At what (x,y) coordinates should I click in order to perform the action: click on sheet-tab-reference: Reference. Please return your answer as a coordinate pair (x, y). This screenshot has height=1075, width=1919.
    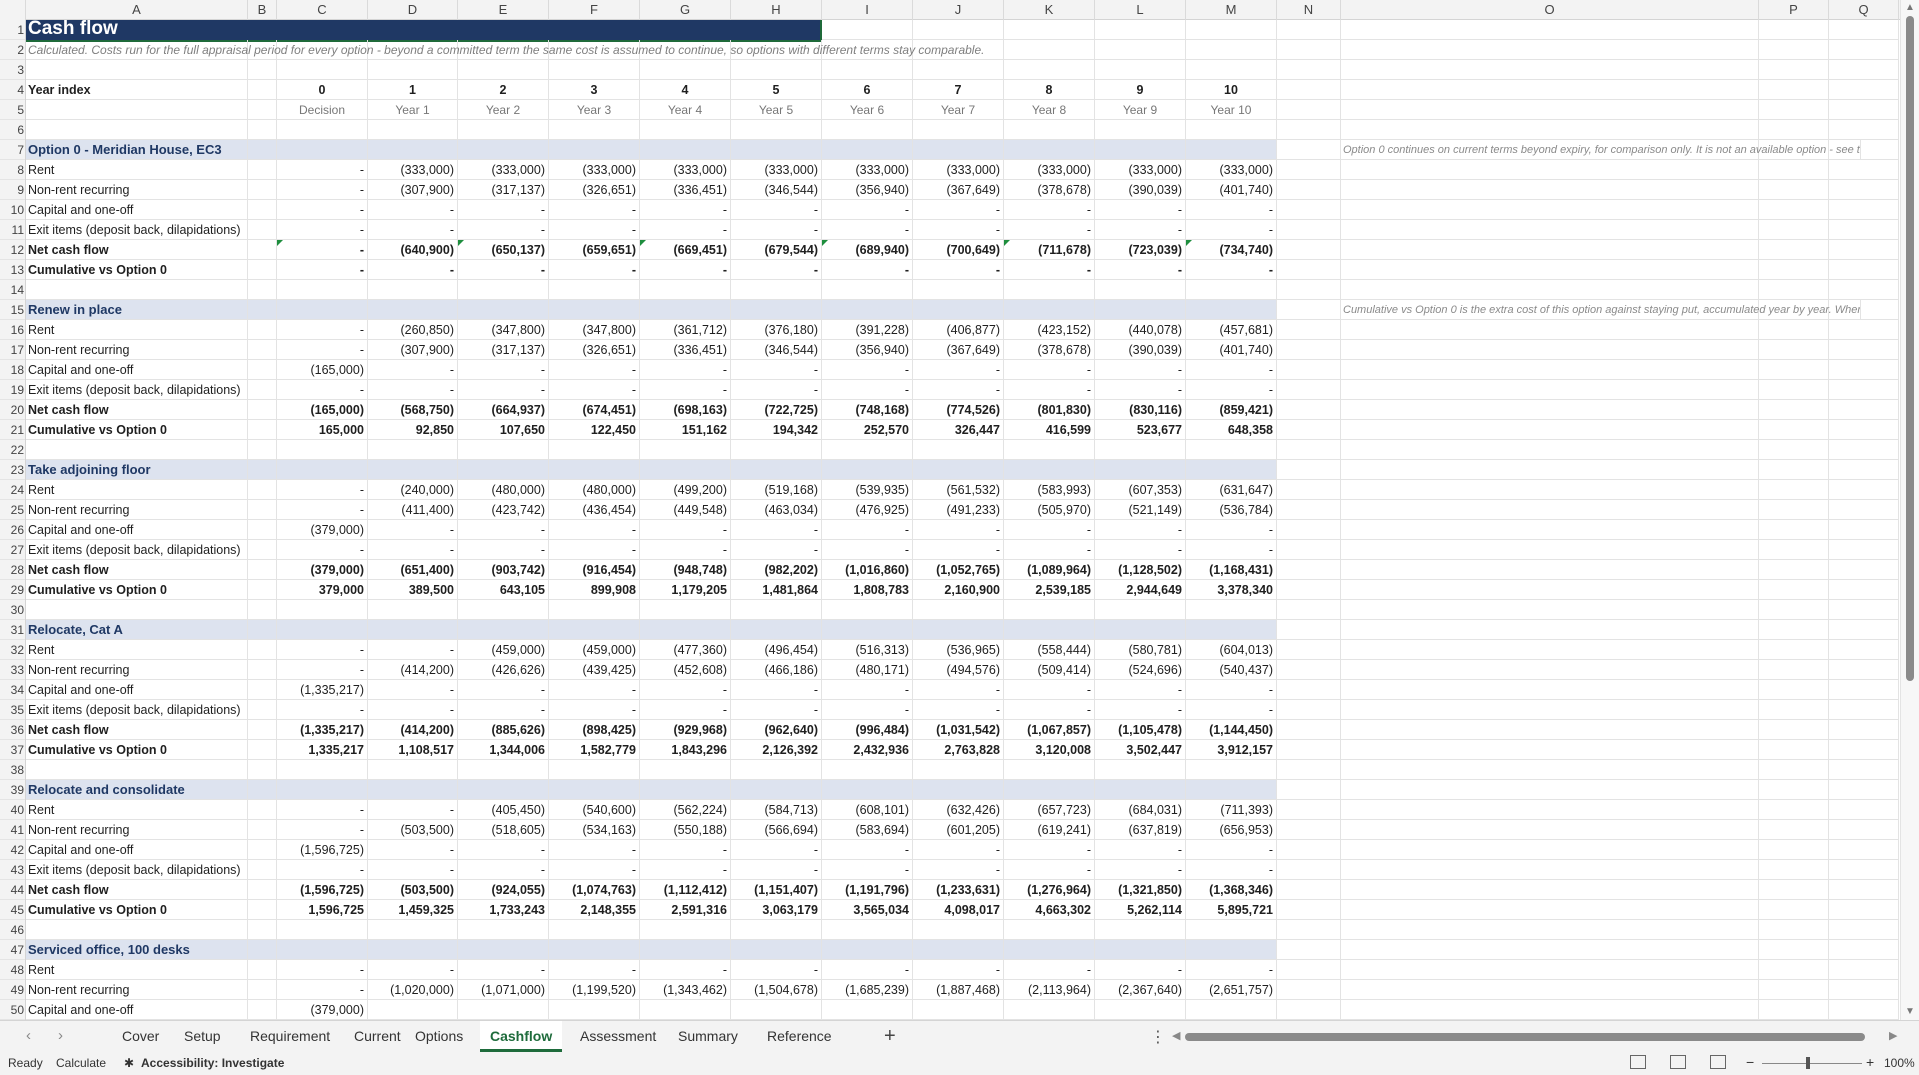
    Looking at the image, I should click on (799, 1036).